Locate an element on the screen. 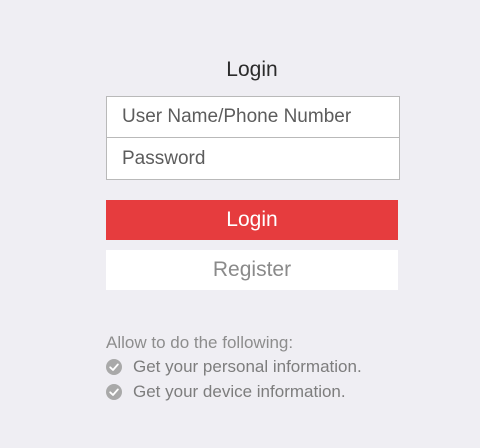  login-button: Login is located at coordinates (252, 220).